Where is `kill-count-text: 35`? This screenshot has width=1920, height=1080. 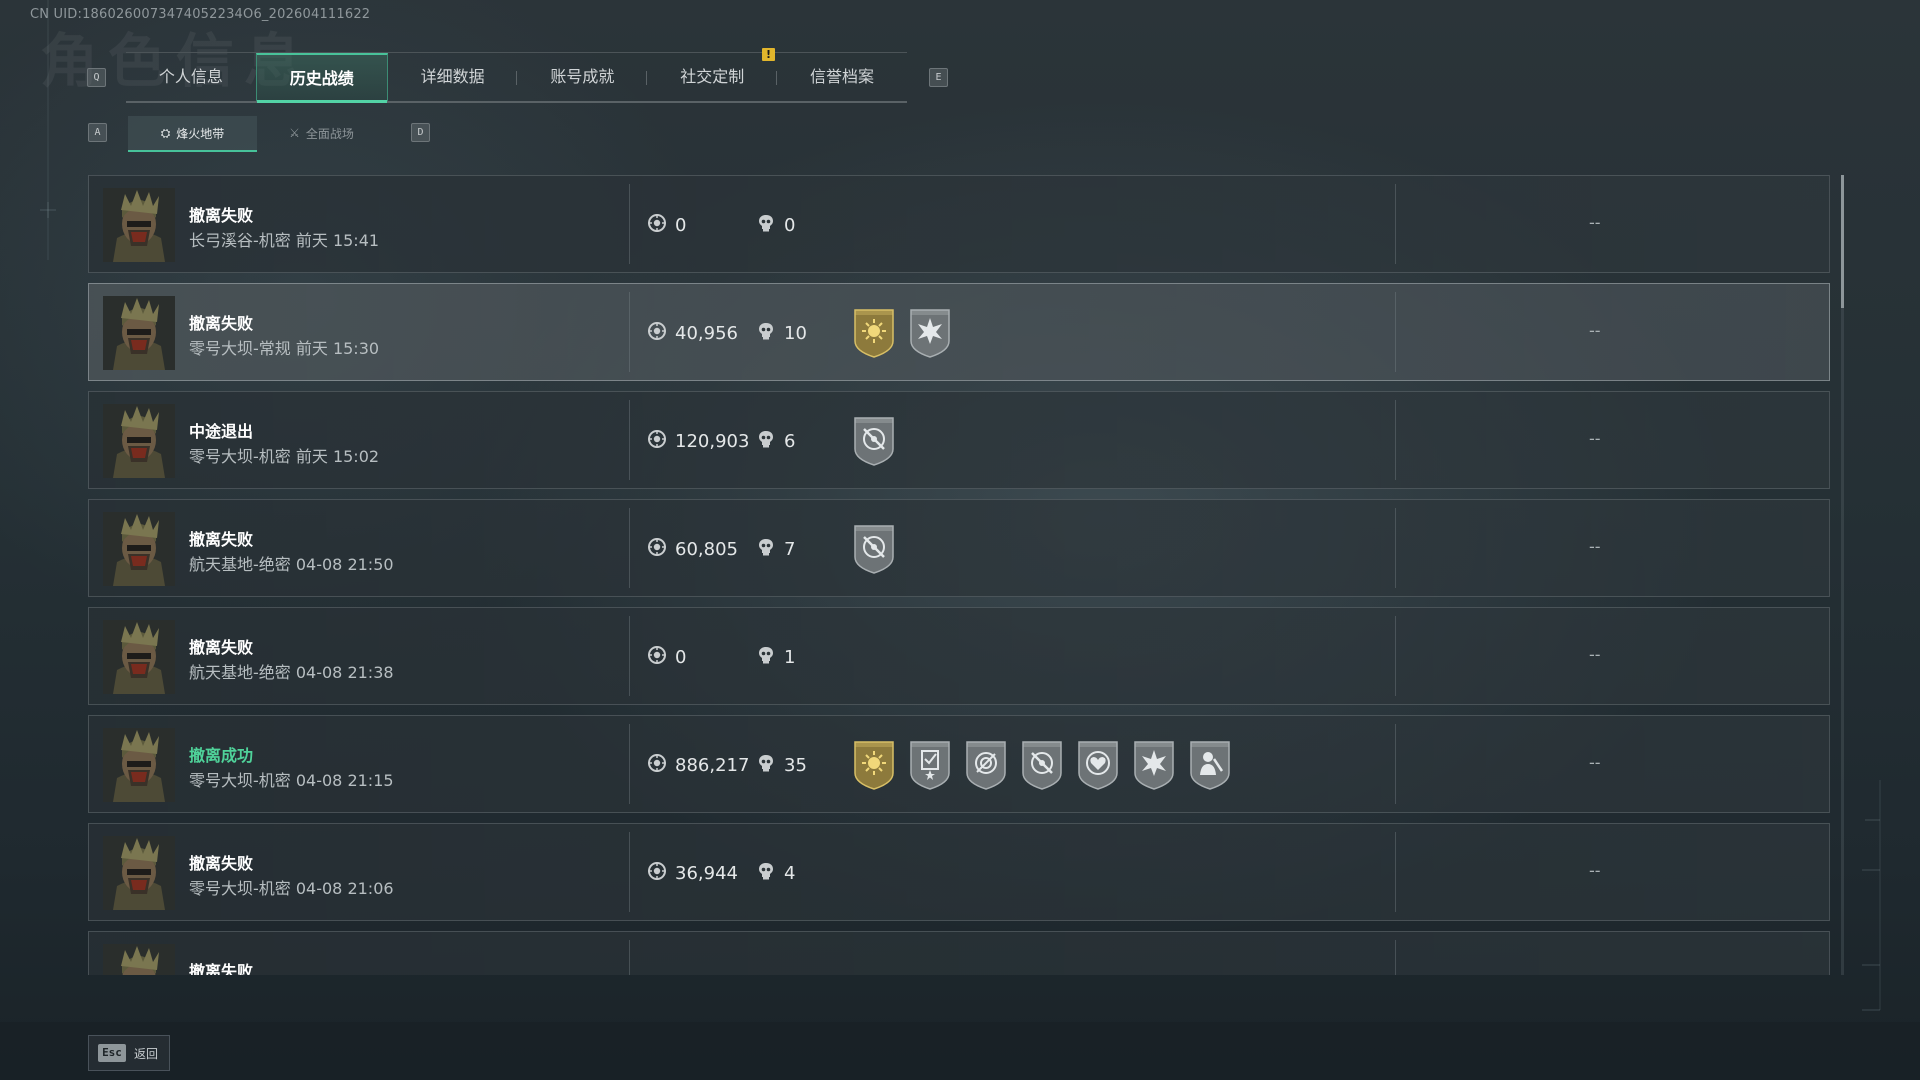
kill-count-text: 35 is located at coordinates (795, 765).